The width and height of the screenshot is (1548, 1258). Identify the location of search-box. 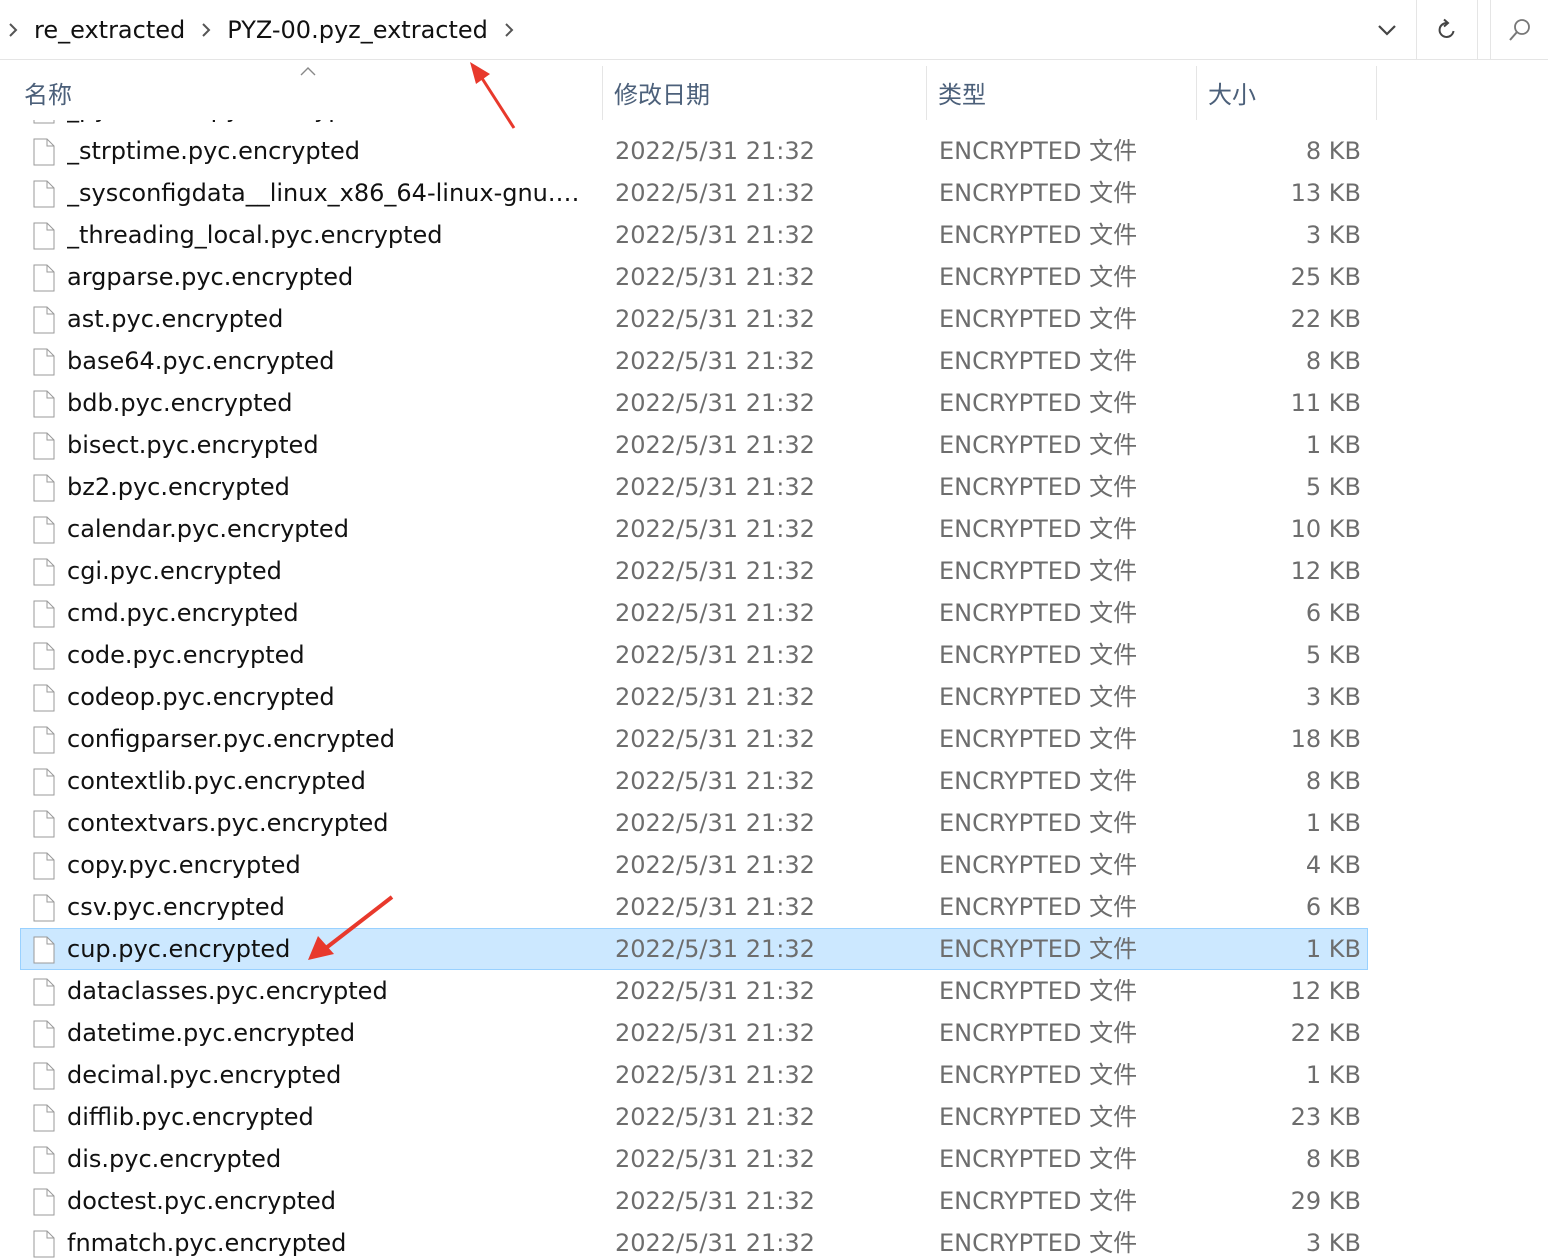
(1519, 30).